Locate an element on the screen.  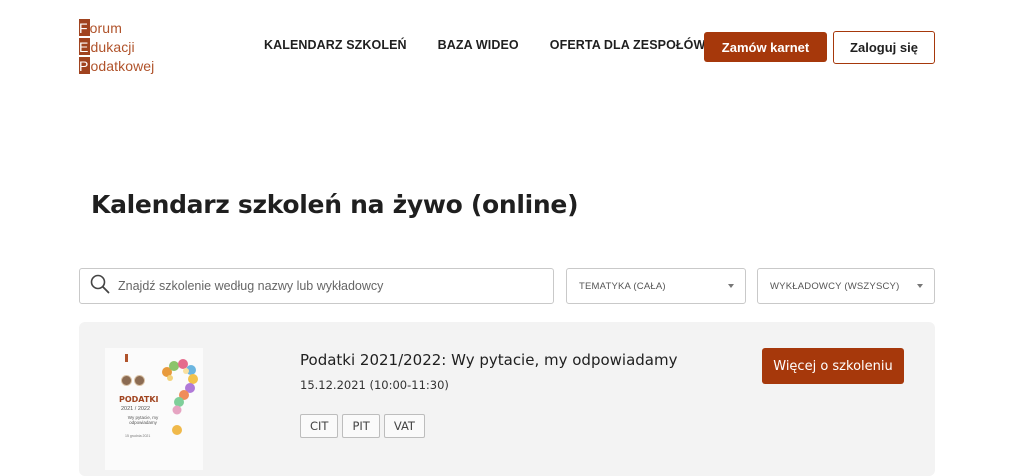
site-logo: Forum Edukacji Podatkowej is located at coordinates (129, 47).